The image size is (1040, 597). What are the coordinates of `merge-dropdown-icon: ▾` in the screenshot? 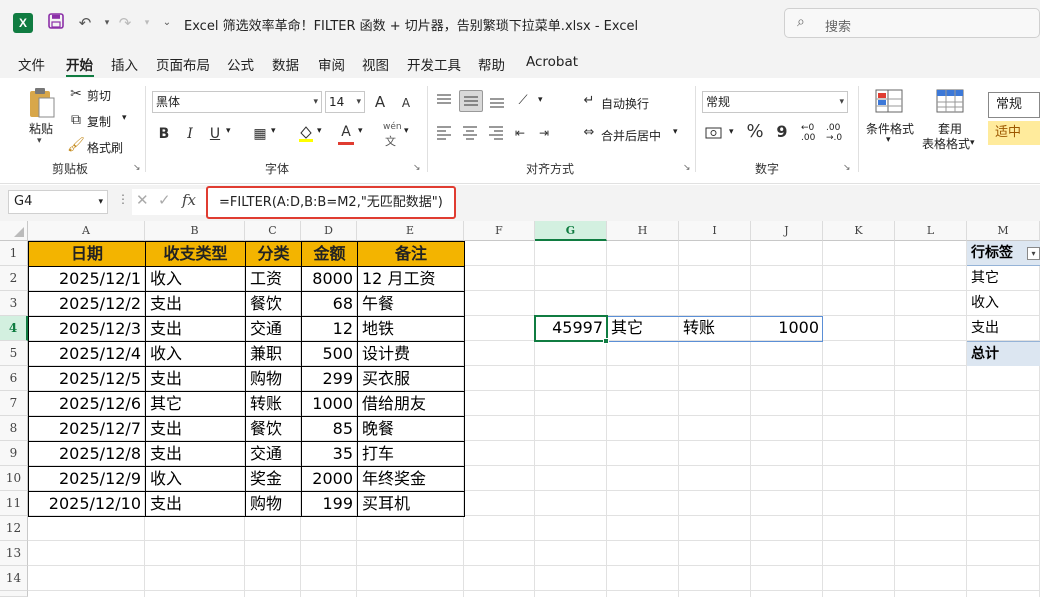 It's located at (675, 132).